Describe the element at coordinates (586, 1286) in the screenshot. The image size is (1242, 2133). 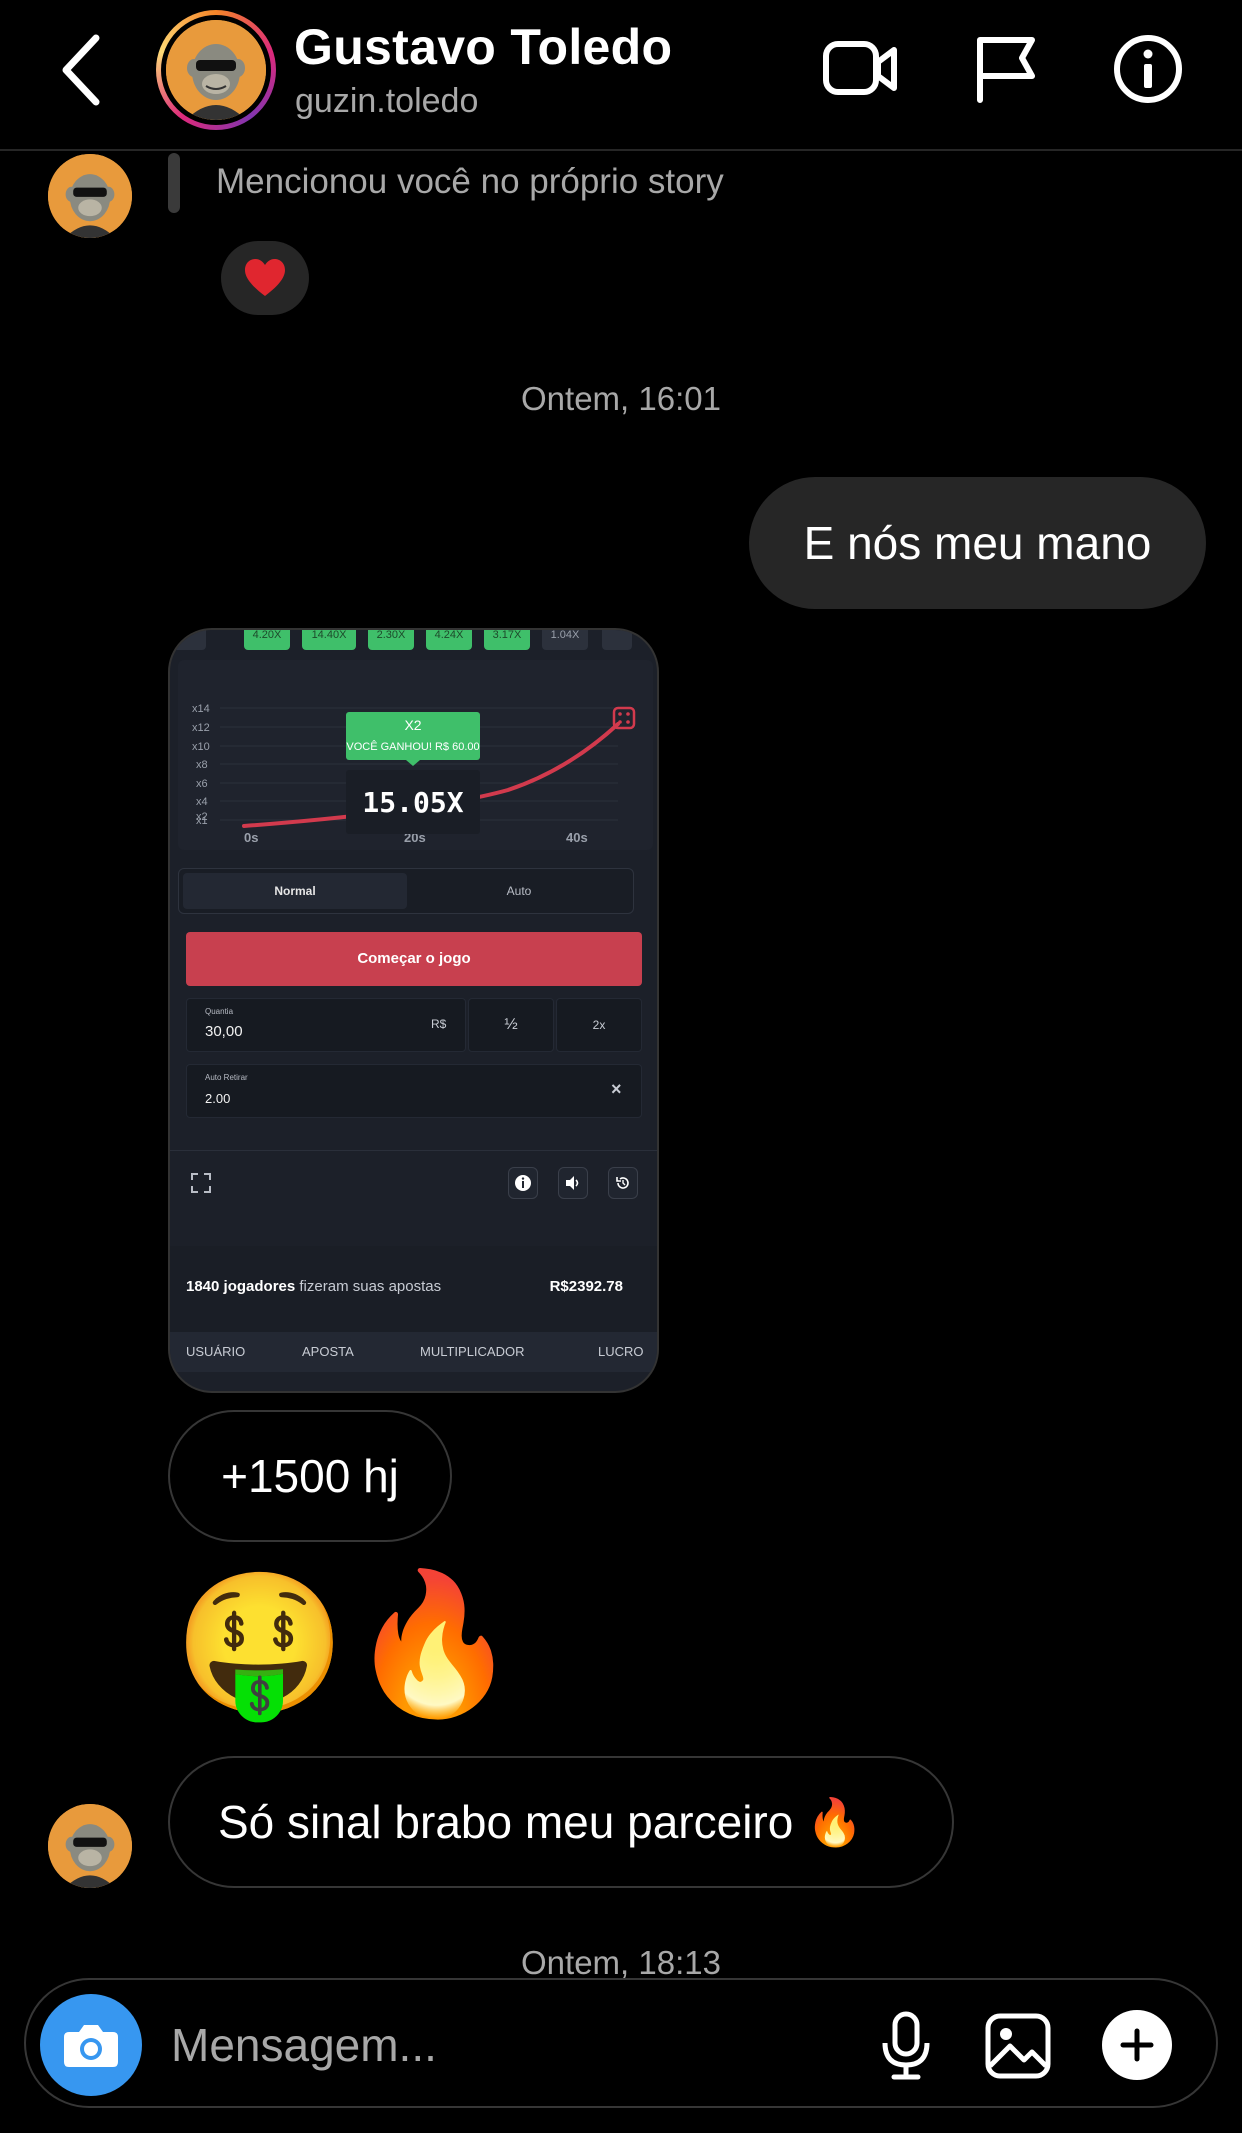
I see `players-total: R$2392.78` at that location.